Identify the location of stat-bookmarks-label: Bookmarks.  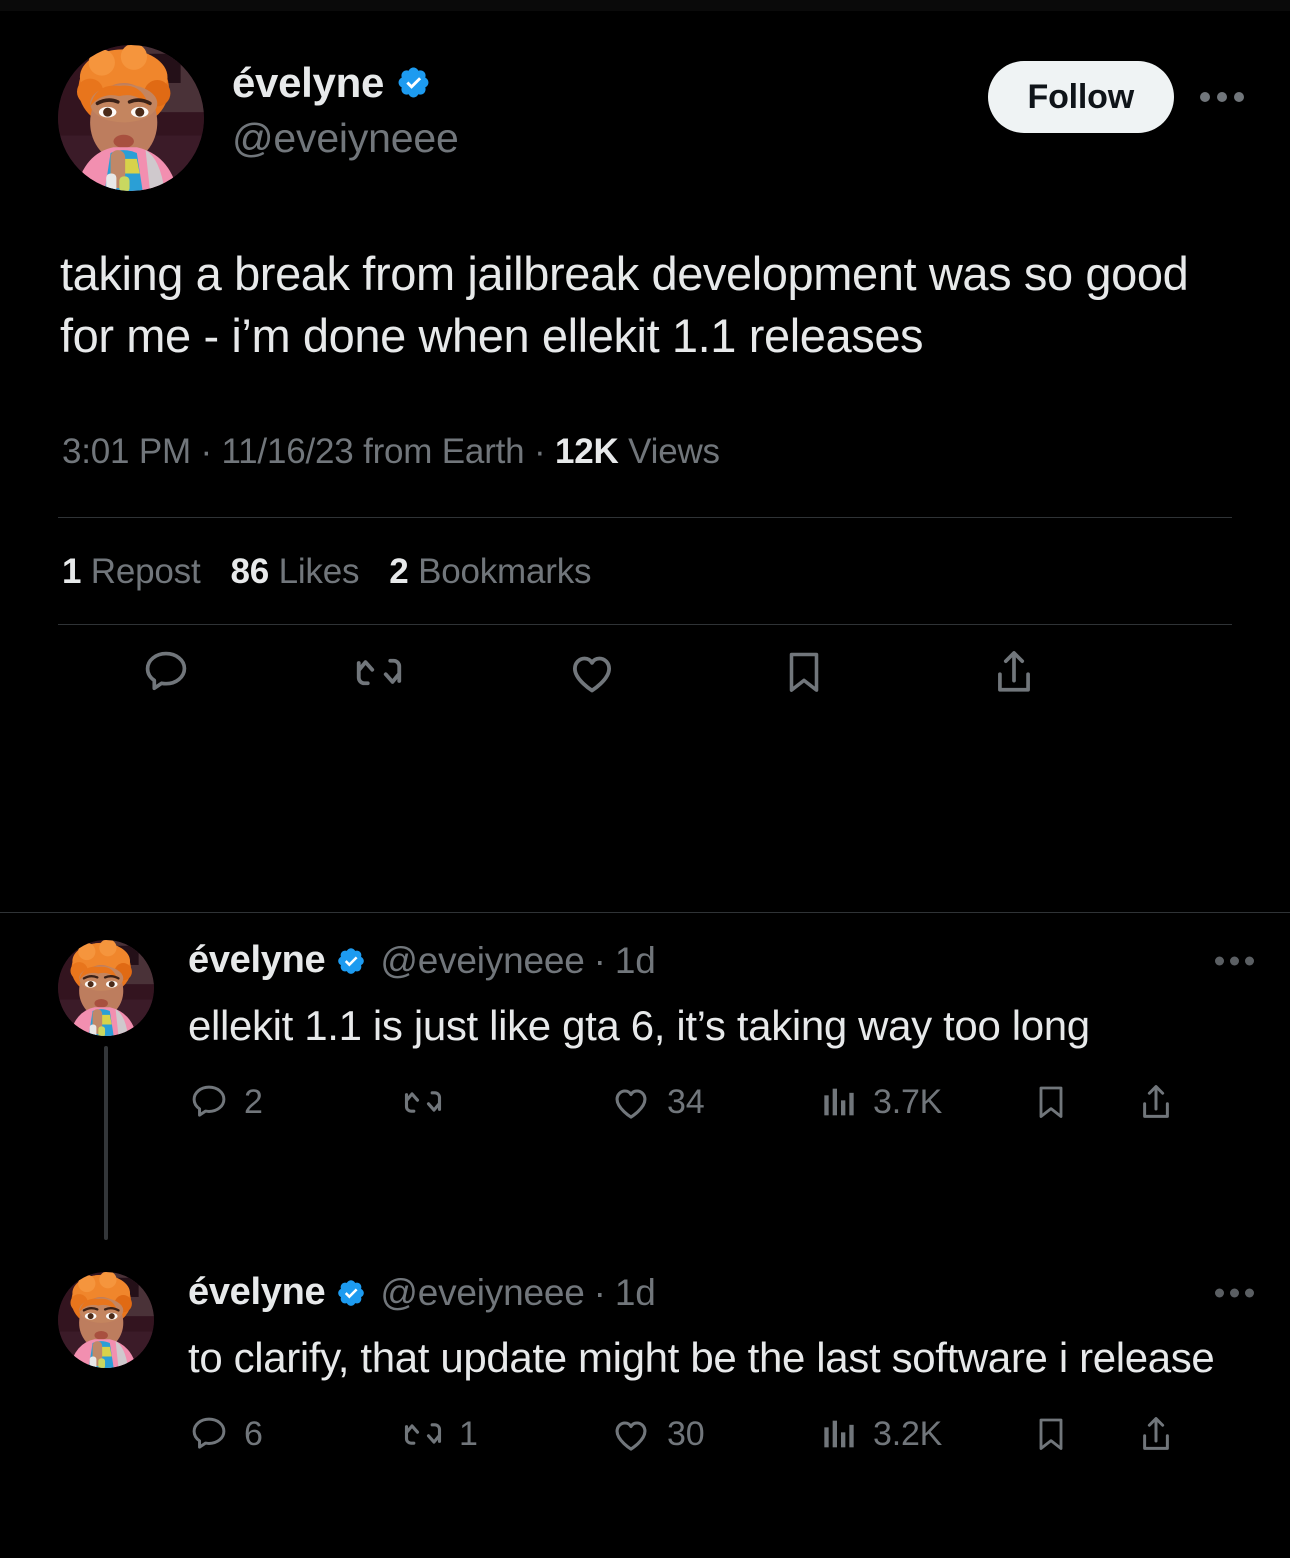
(505, 572).